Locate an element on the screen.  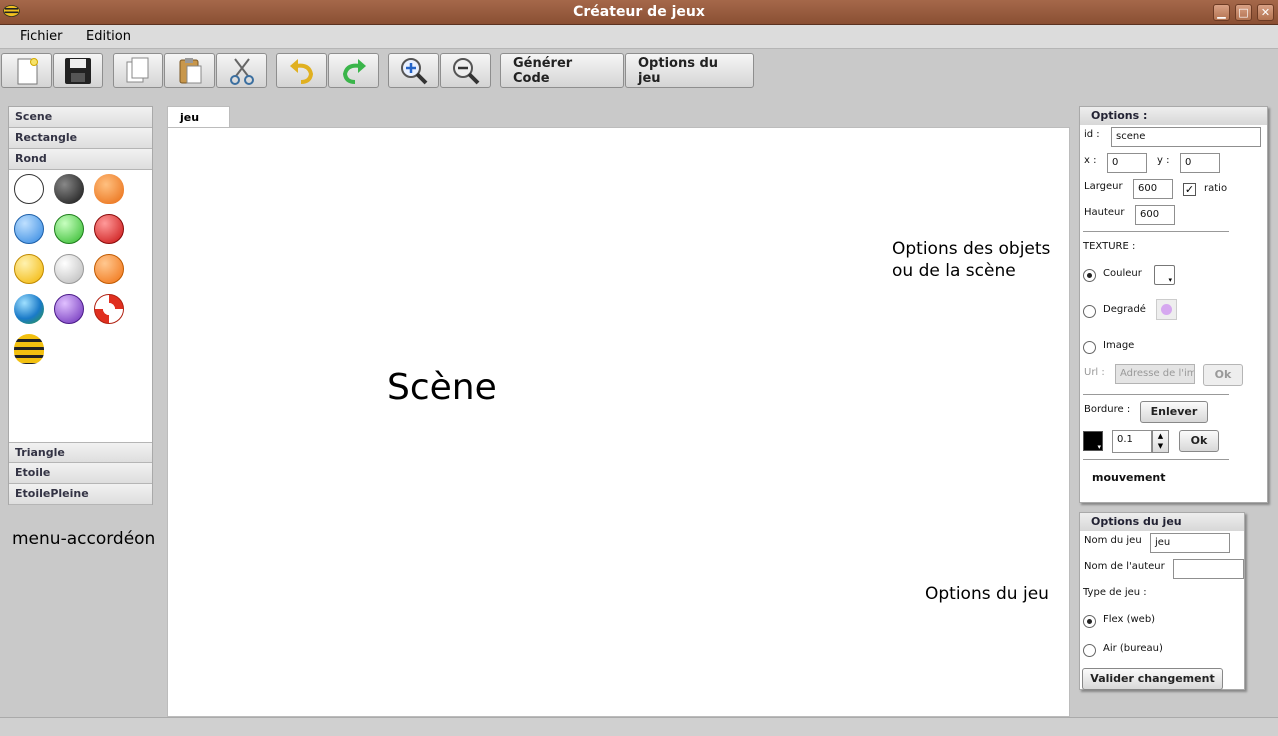
zoom-out-icon is located at coordinates (465, 70).